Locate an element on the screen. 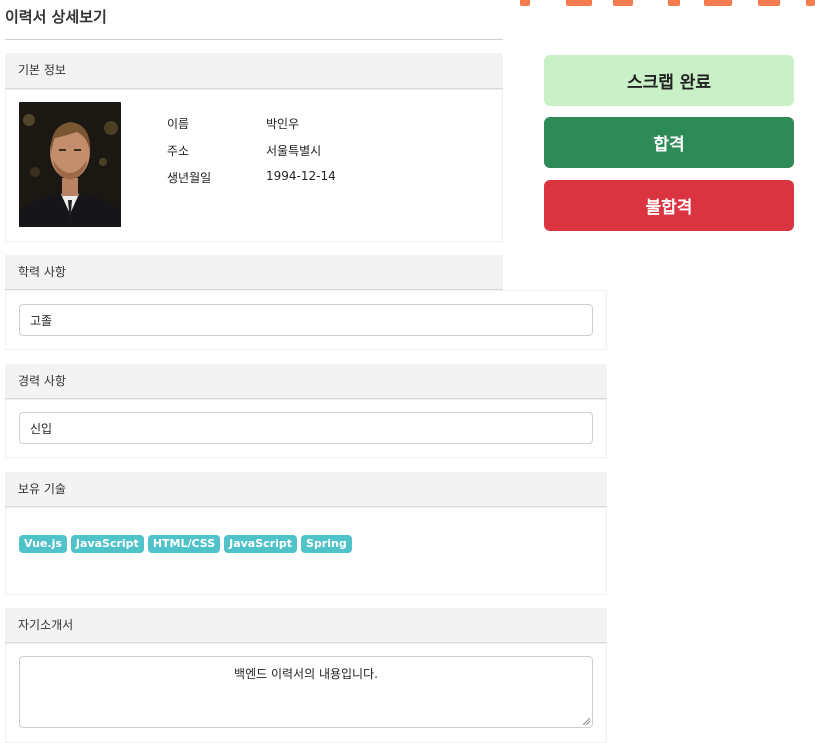 The height and width of the screenshot is (743, 815). career-title: 경력 사항 is located at coordinates (42, 381).